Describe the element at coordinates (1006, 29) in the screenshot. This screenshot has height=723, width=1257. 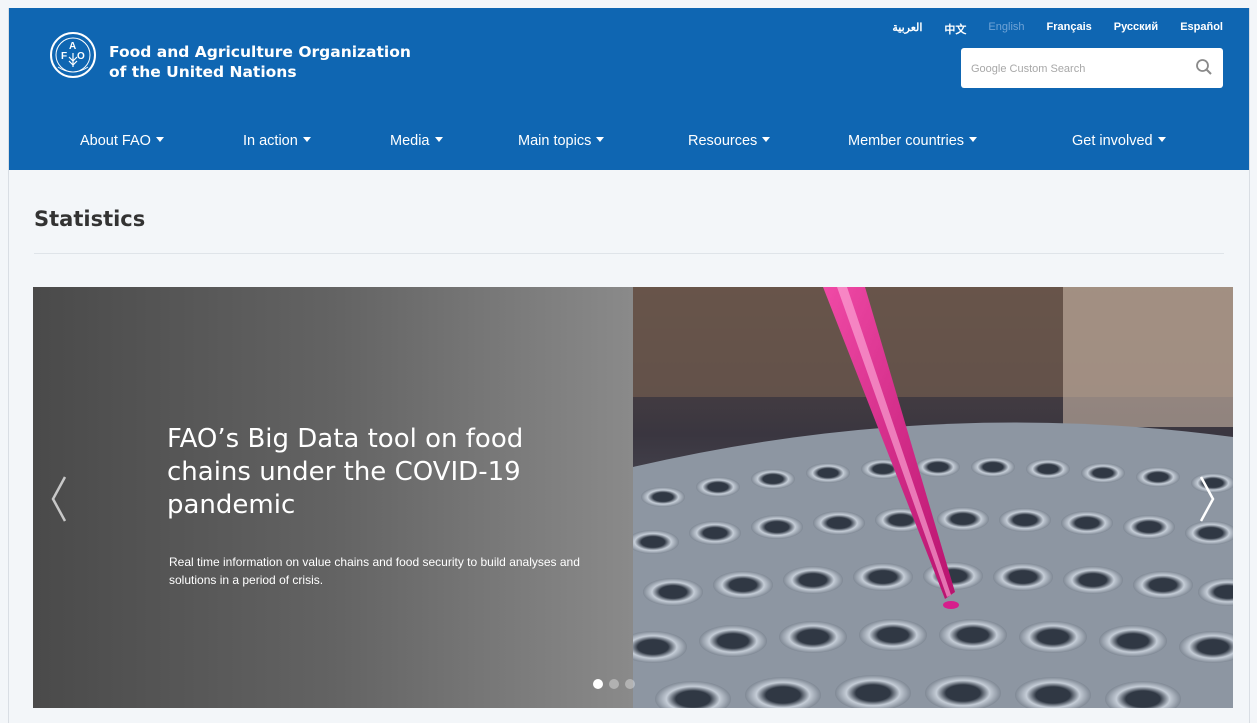
I see `lang-english: English` at that location.